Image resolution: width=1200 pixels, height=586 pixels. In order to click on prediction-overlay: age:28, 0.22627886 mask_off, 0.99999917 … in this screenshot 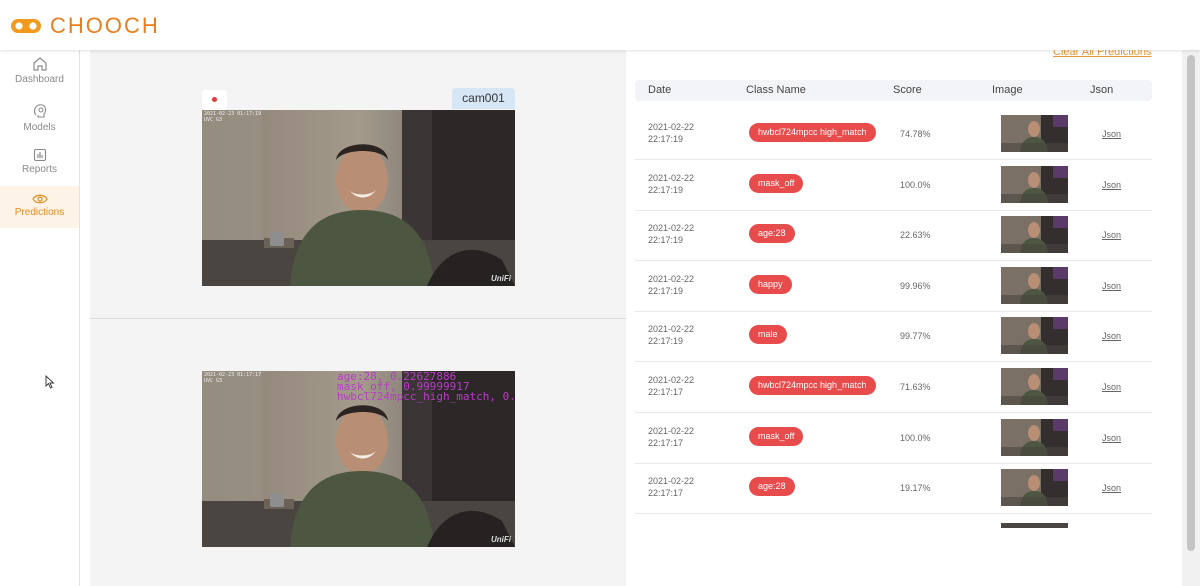, I will do `click(426, 387)`.